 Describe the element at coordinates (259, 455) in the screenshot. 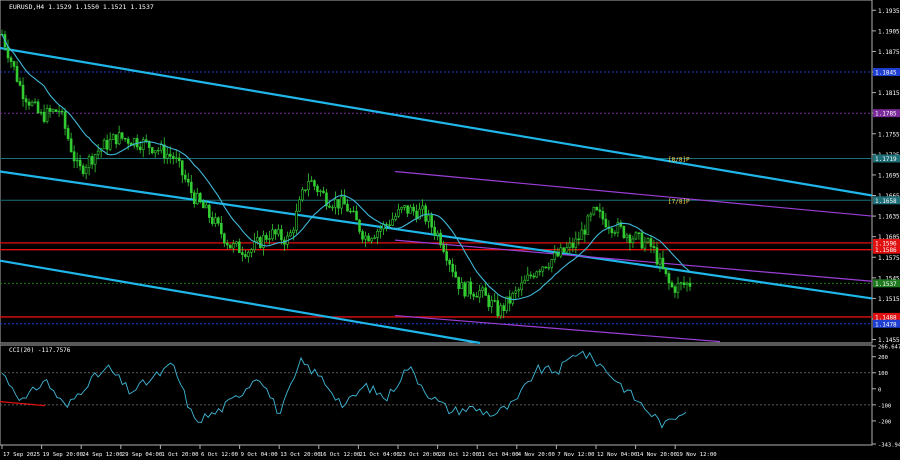

I see `time-tick-label: 9 Oct 04:00` at that location.